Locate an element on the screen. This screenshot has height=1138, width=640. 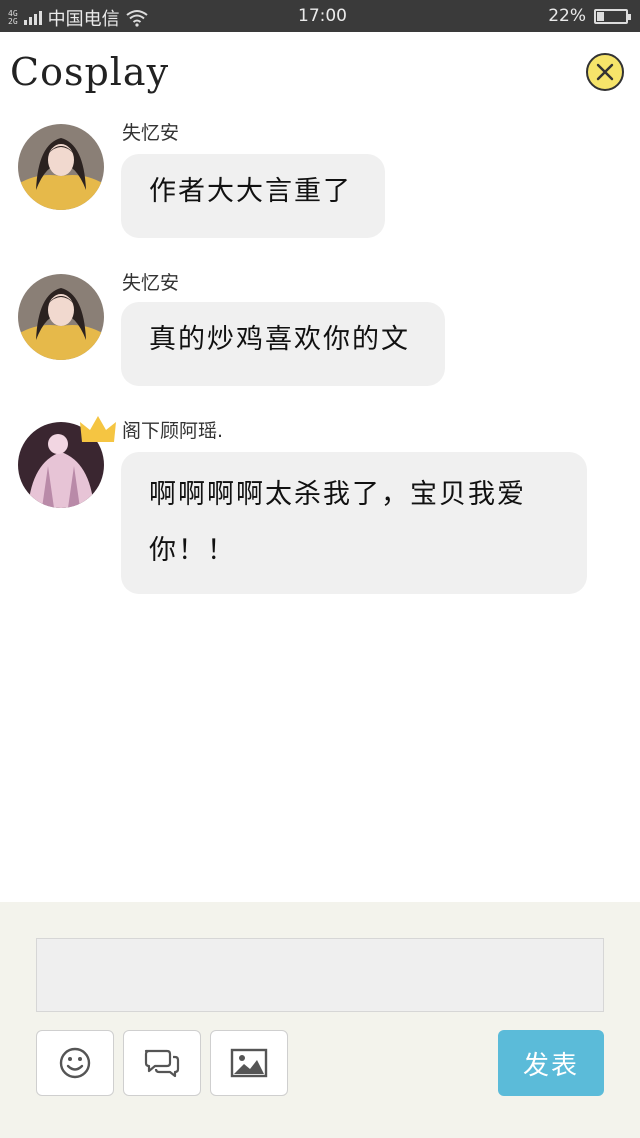
message-bubble: 真的炒鸡喜欢你的文 is located at coordinates (283, 344).